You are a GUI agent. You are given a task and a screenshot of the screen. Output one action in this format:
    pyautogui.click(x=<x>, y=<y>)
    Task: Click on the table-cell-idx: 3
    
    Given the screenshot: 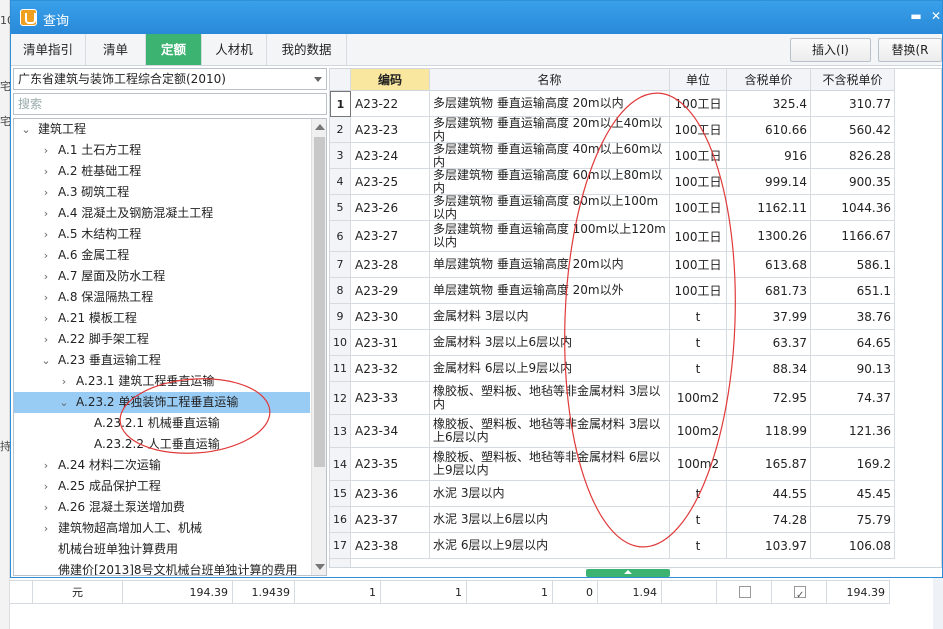 What is the action you would take?
    pyautogui.click(x=340, y=156)
    